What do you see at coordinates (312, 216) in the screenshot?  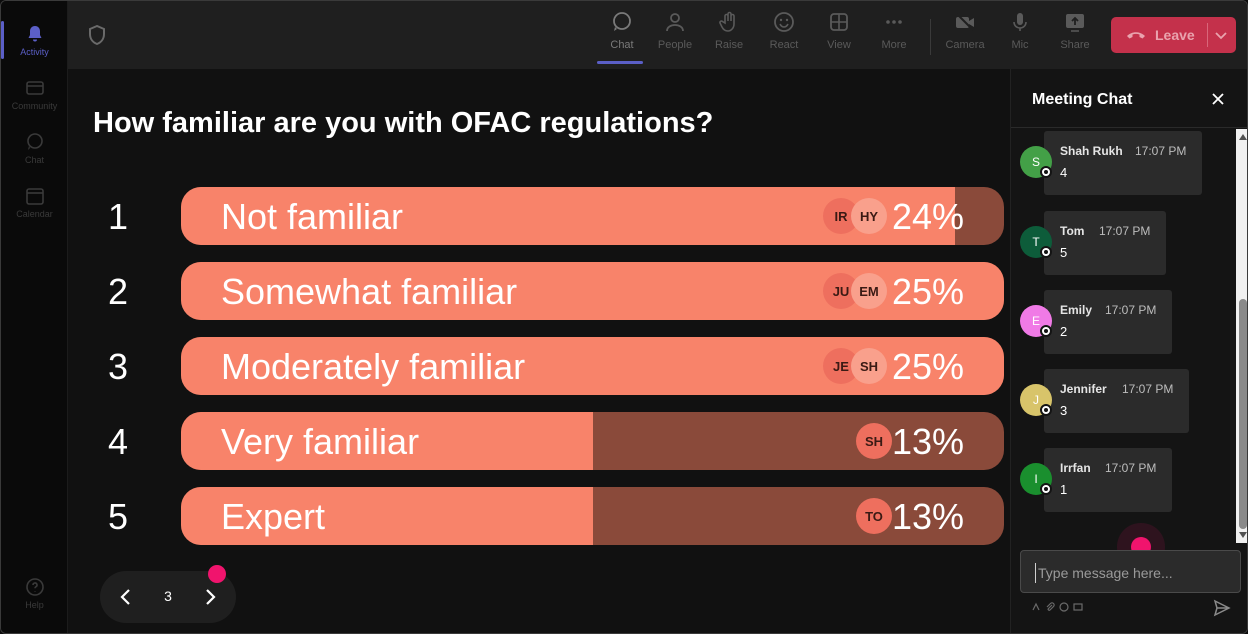 I see `option-label: Not familiar` at bounding box center [312, 216].